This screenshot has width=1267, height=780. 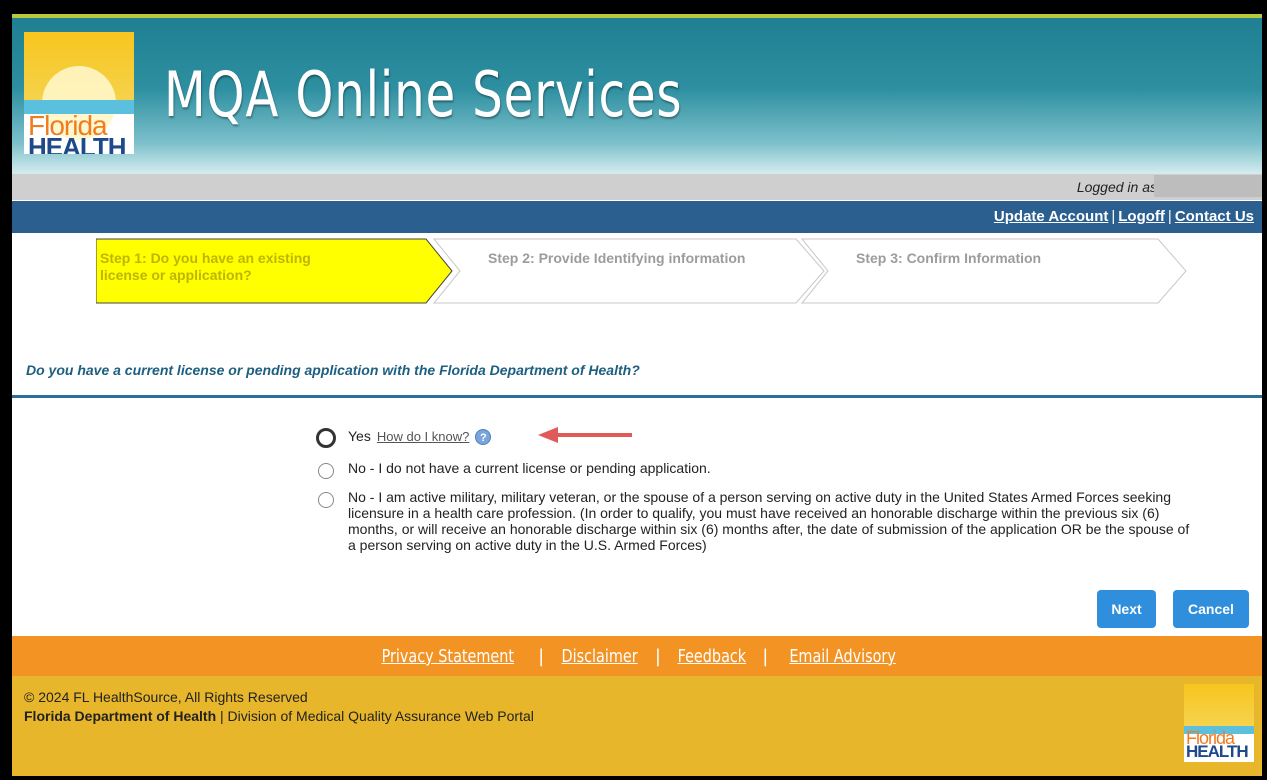 What do you see at coordinates (423, 436) in the screenshot?
I see `how-do-i-know-link: How do I know?` at bounding box center [423, 436].